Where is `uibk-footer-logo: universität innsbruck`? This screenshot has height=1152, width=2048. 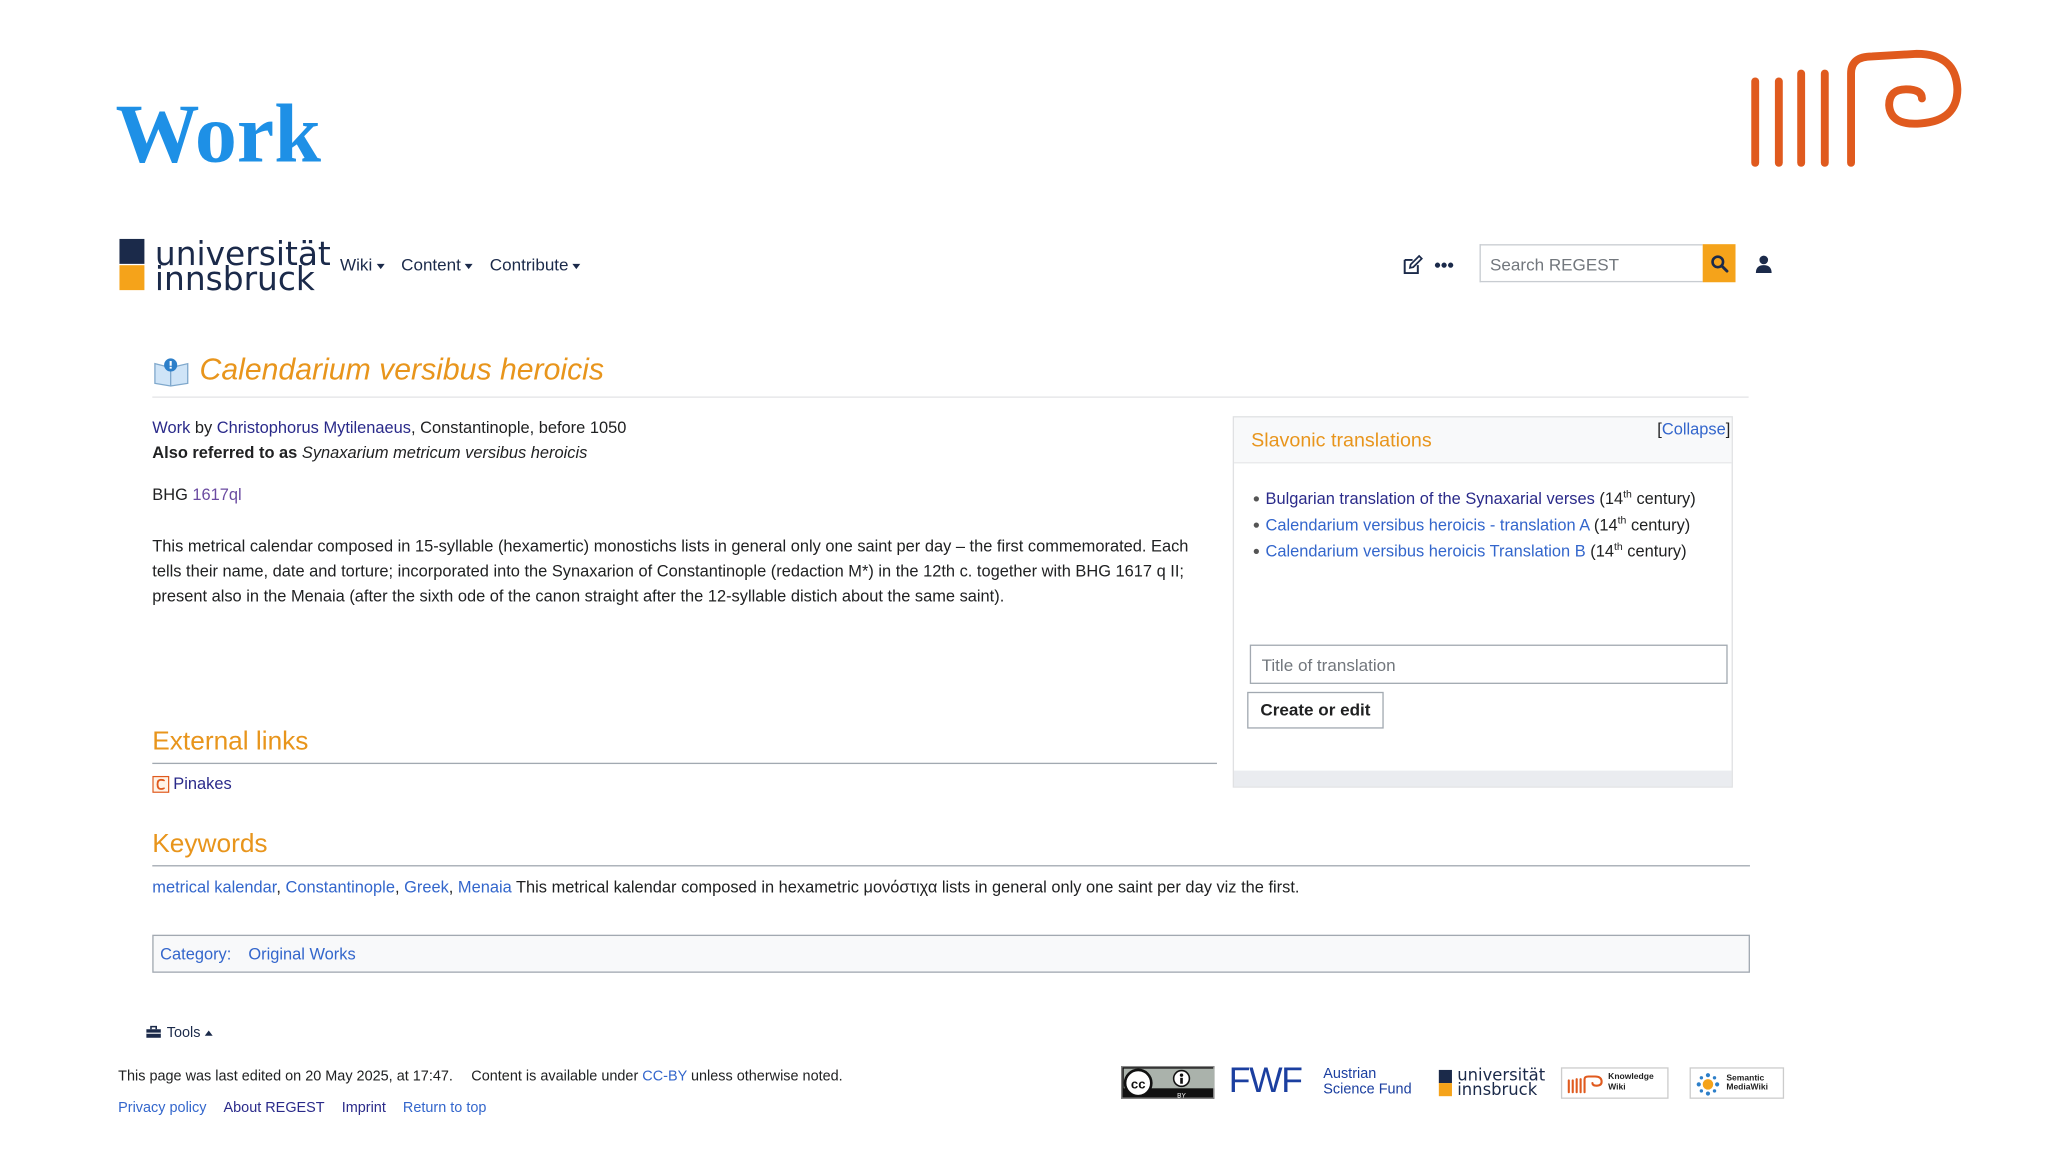 uibk-footer-logo: universität innsbruck is located at coordinates (1493, 1083).